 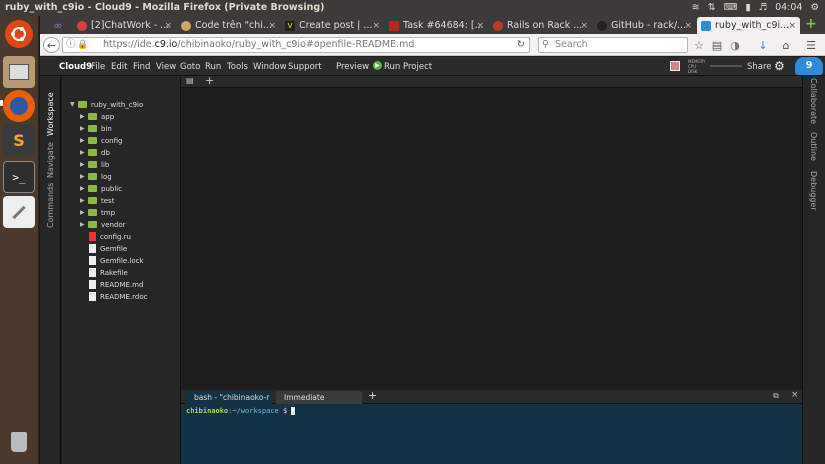 I want to click on tree-file-config-ru: config.ru, so click(x=109, y=236).